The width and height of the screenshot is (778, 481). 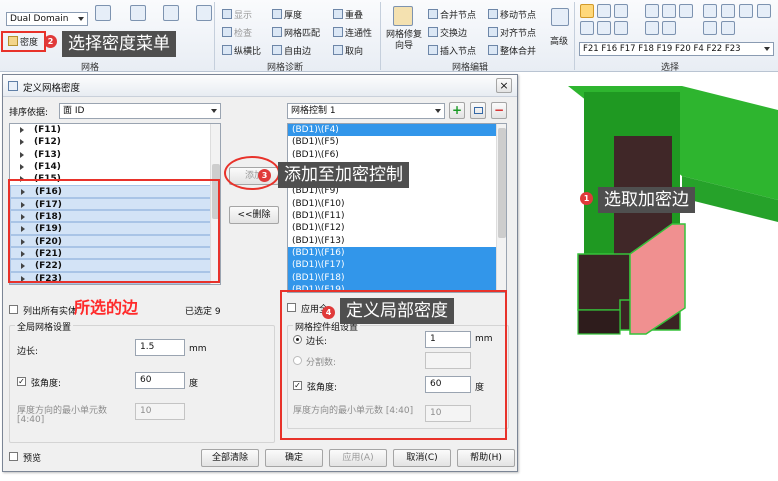 I want to click on chord-angle-input: 60, so click(x=160, y=380).